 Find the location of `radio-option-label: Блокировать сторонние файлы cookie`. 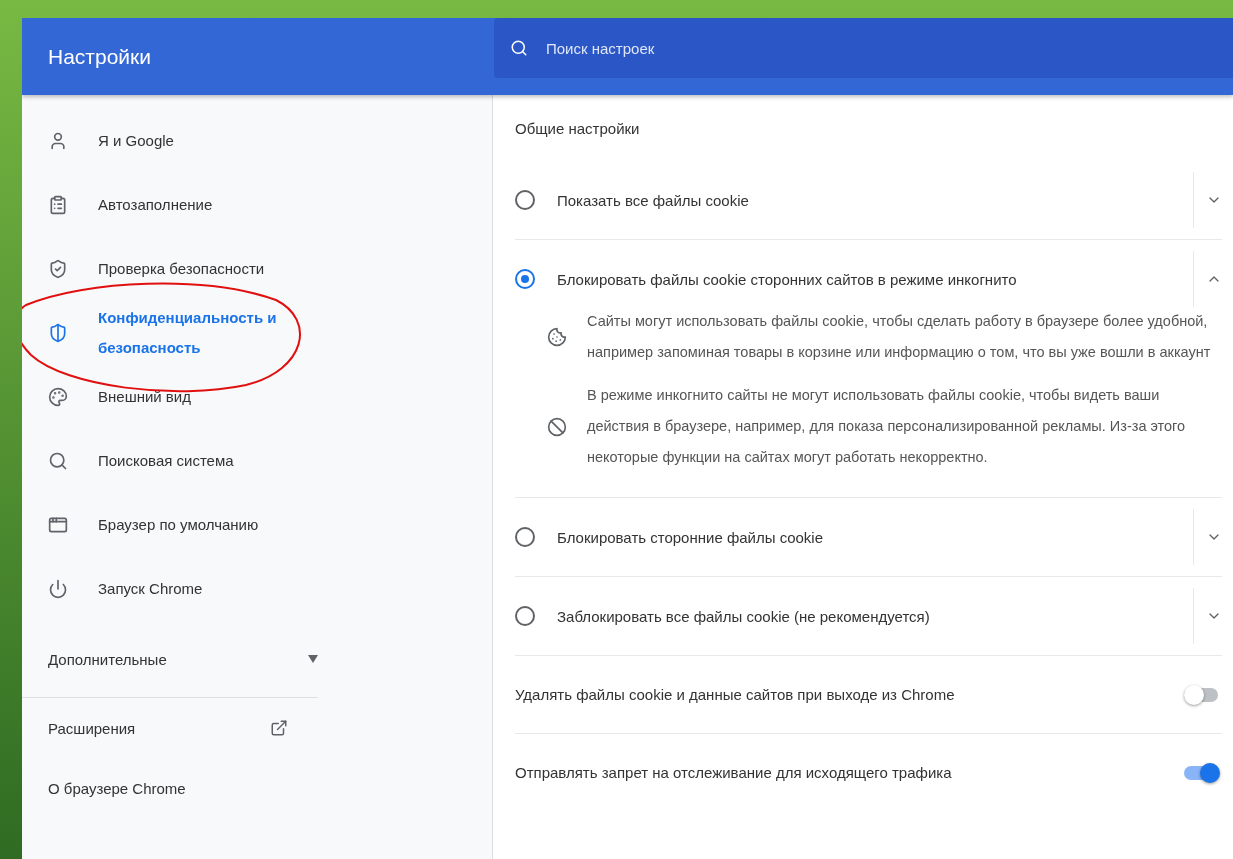

radio-option-label: Блокировать сторонние файлы cookie is located at coordinates (691, 537).